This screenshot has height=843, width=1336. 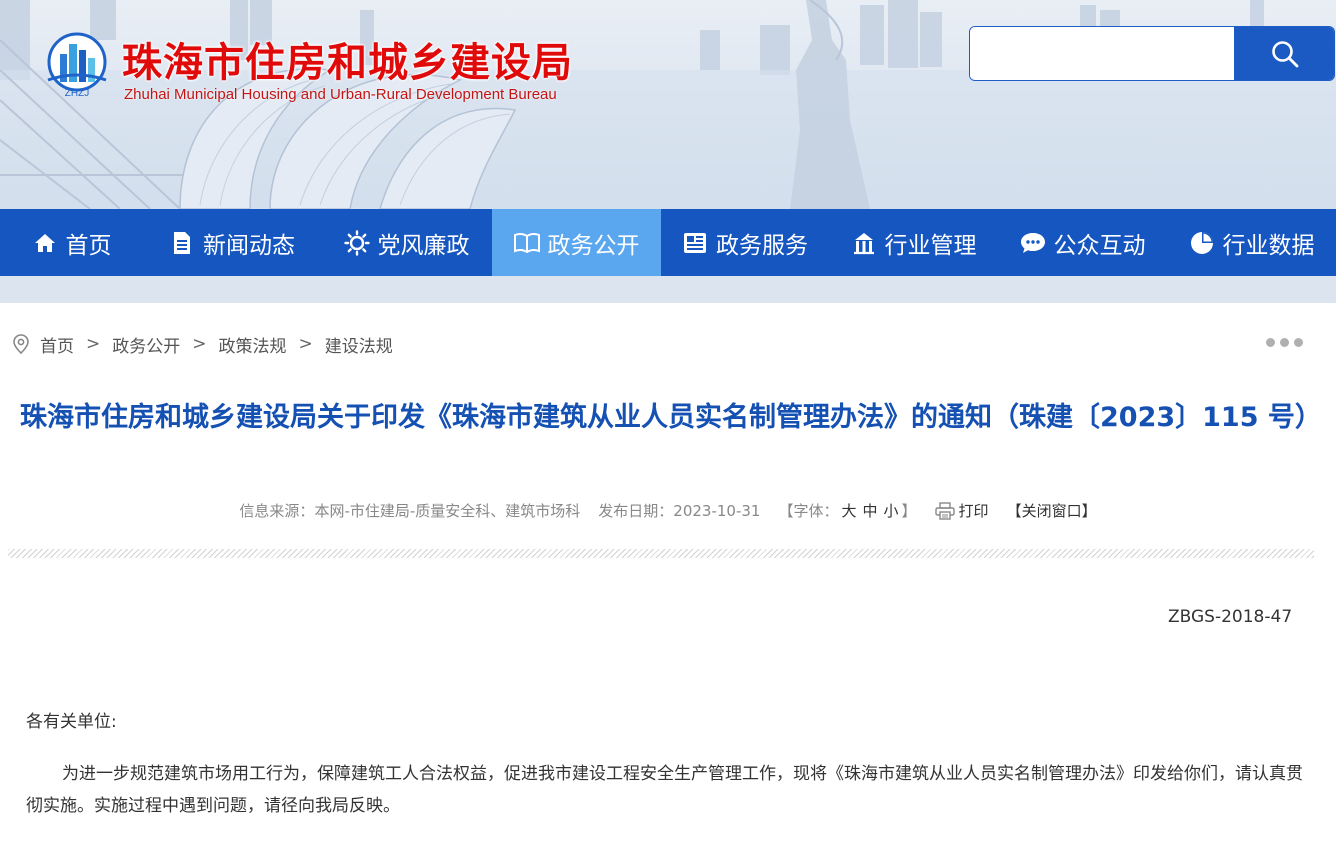 What do you see at coordinates (45, 243) in the screenshot?
I see `home-icon` at bounding box center [45, 243].